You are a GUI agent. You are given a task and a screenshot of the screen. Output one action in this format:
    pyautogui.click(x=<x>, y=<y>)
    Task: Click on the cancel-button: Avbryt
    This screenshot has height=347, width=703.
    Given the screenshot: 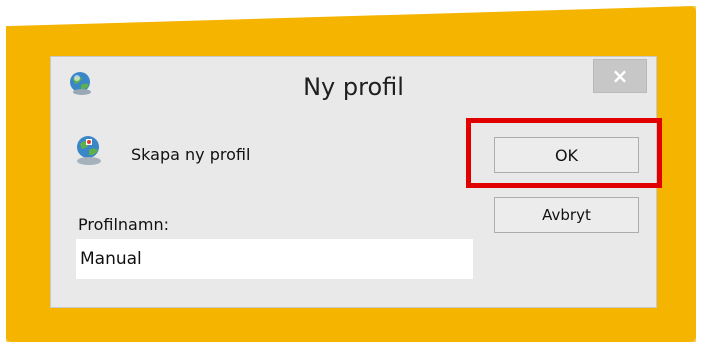 What is the action you would take?
    pyautogui.click(x=566, y=215)
    